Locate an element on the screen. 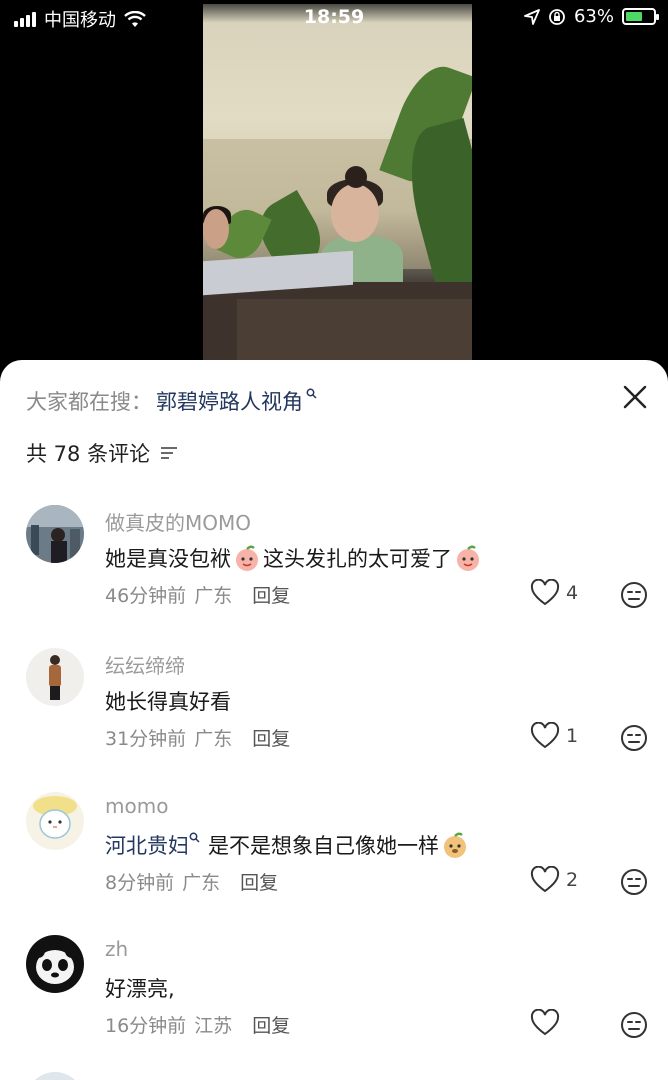 The height and width of the screenshot is (1080, 668). search-suggestion: 大家都在搜： 郭碧婷路人视角 is located at coordinates (171, 401).